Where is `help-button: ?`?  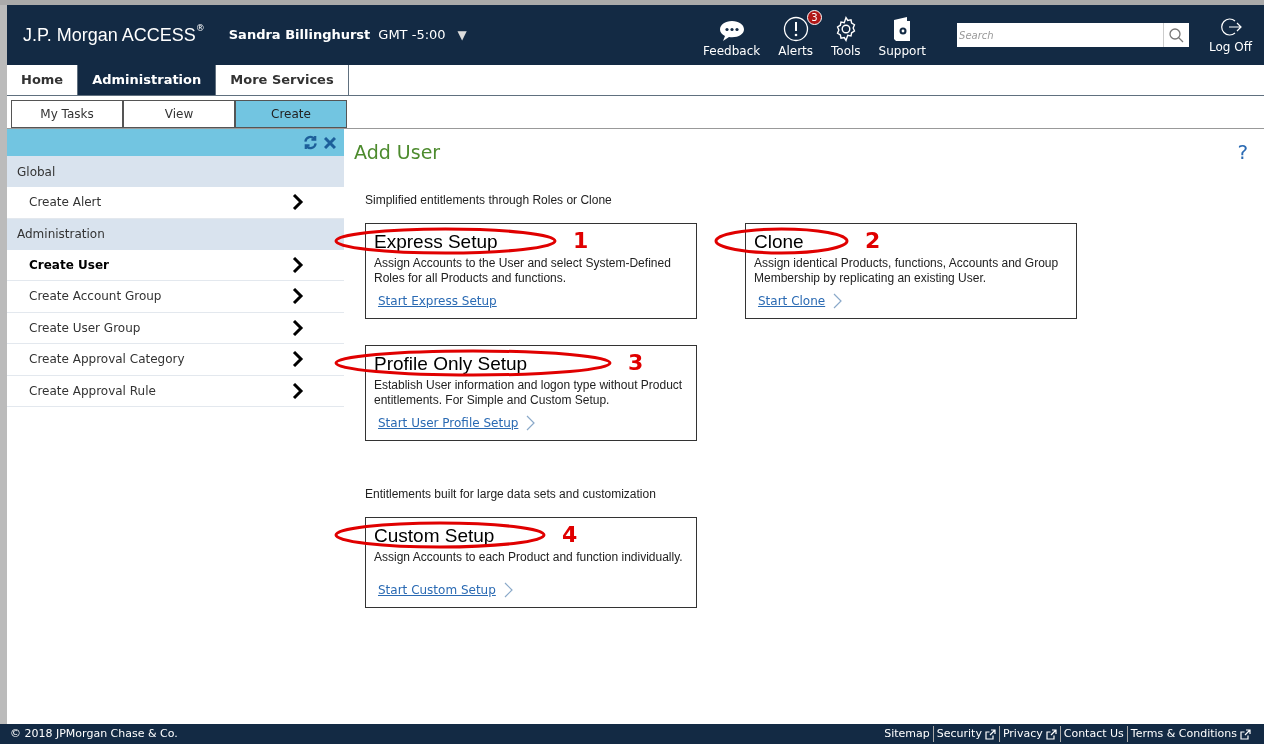
help-button: ? is located at coordinates (1242, 152).